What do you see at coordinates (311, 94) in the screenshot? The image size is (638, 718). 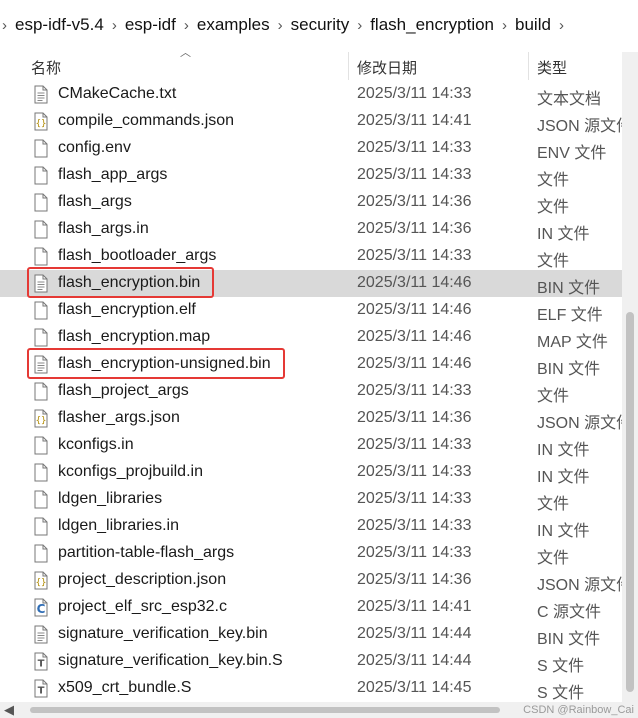 I see `file-row: CMakeCache.txt 2025/3/11 14:33 文本文档` at bounding box center [311, 94].